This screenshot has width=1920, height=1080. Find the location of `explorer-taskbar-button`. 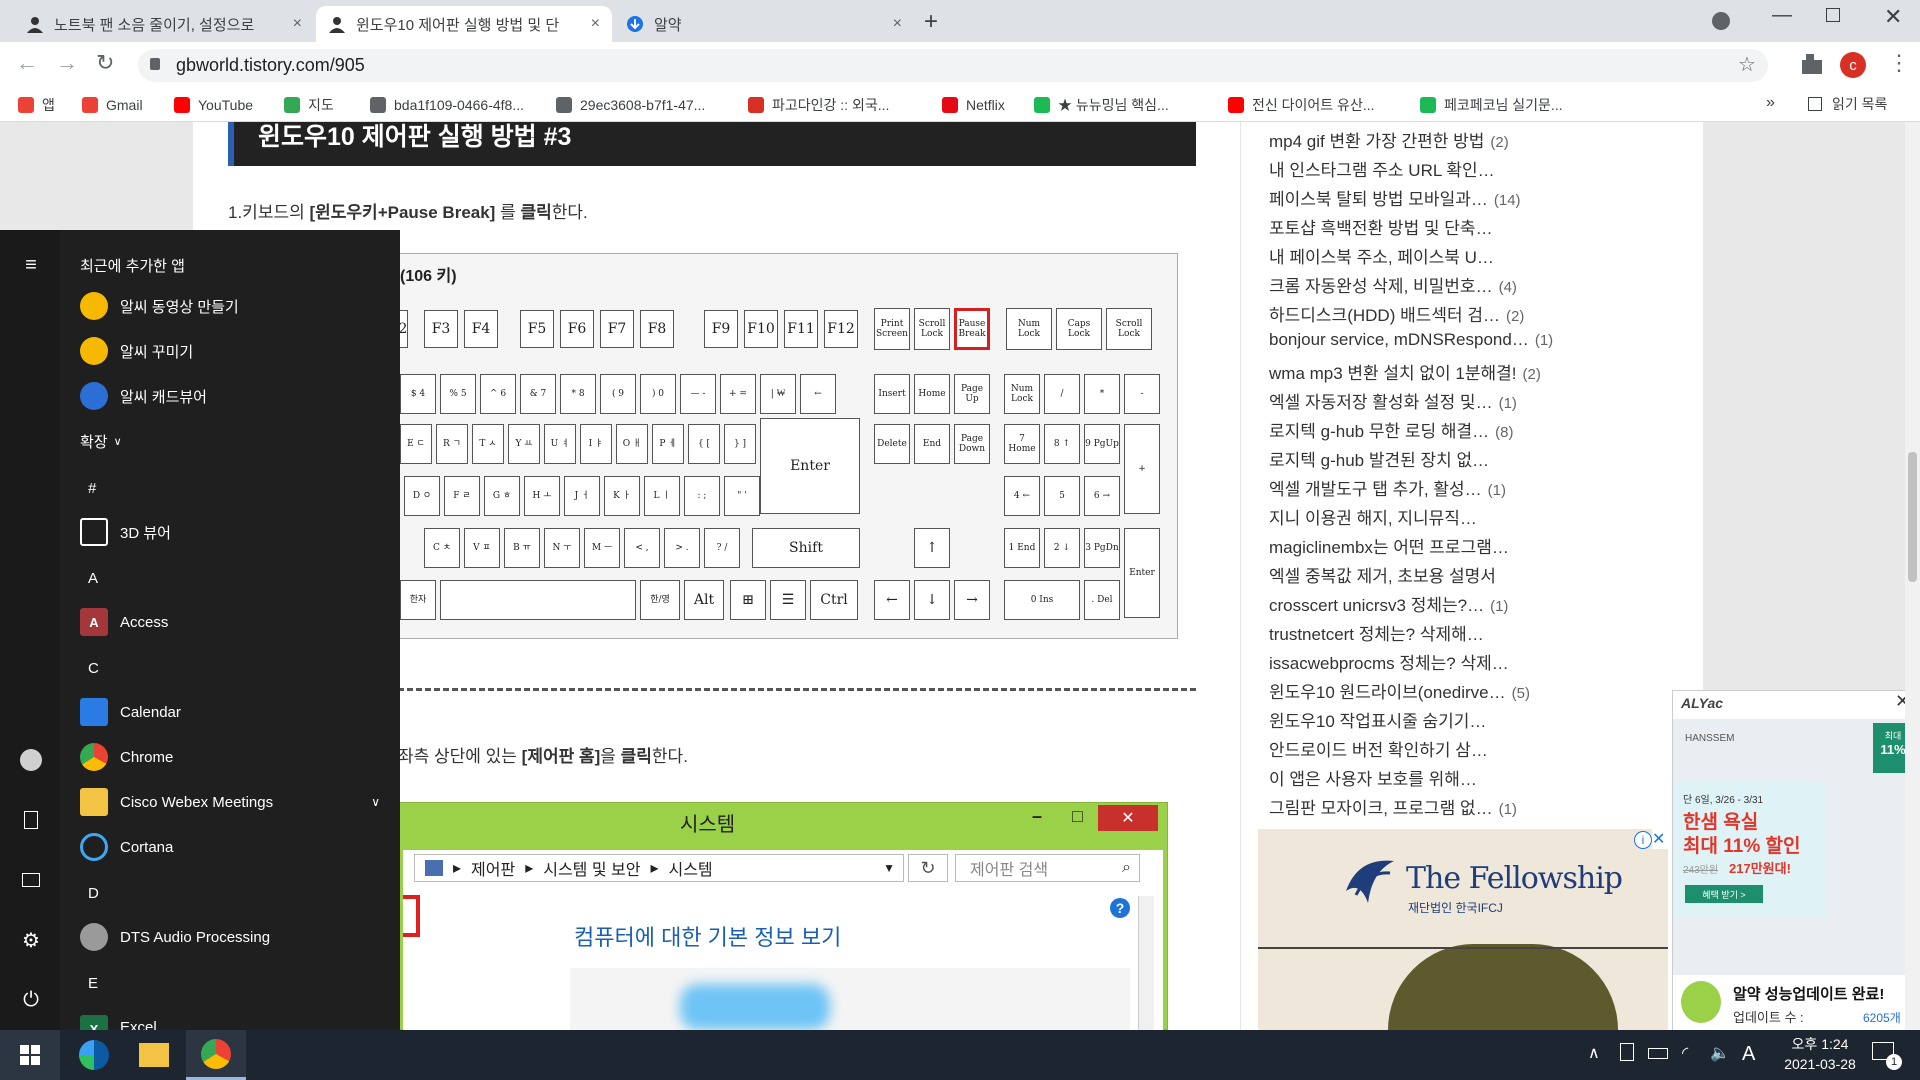

explorer-taskbar-button is located at coordinates (154, 1055).